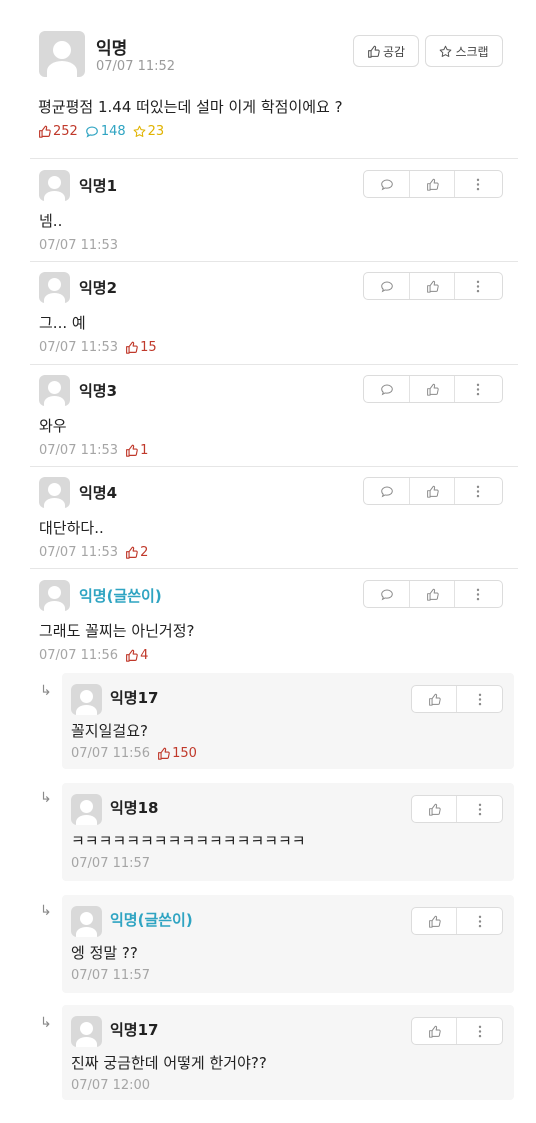 Image resolution: width=536 pixels, height=1123 pixels. I want to click on reply-meta: 07/07 11:56 150, so click(134, 753).